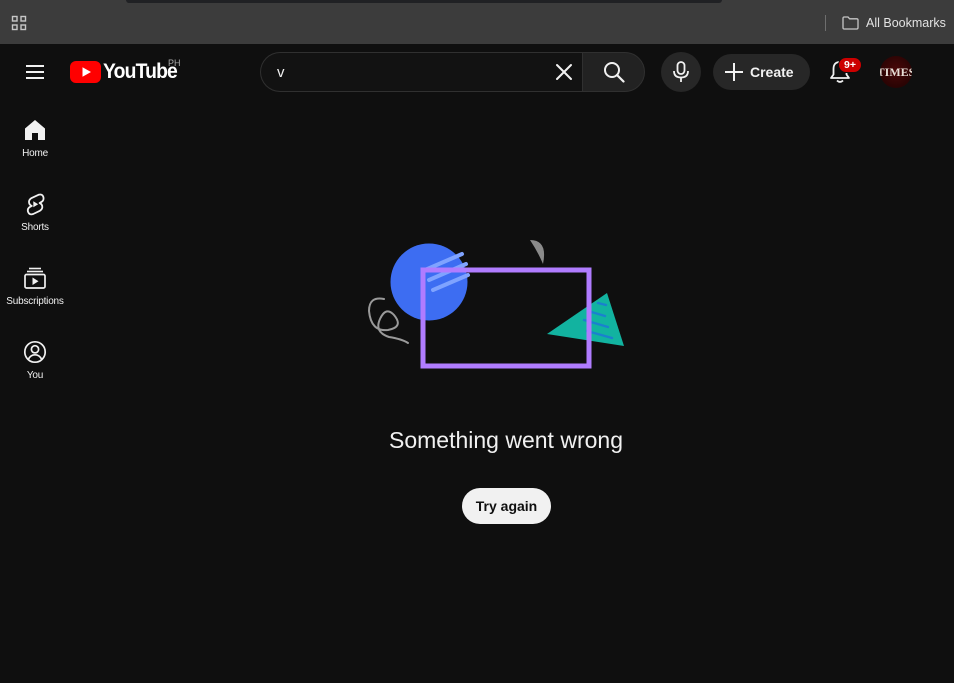 The image size is (954, 683). I want to click on bookmarks-divider, so click(825, 23).